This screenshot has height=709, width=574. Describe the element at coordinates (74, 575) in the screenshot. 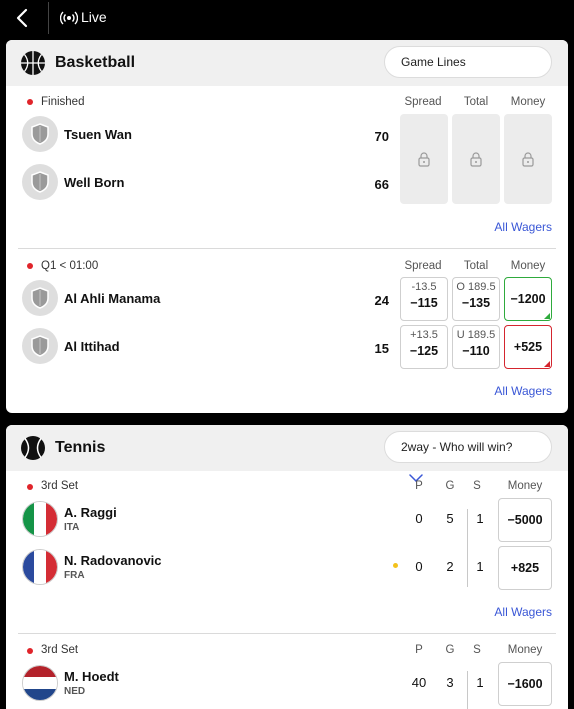

I see `player-country: FRA` at that location.